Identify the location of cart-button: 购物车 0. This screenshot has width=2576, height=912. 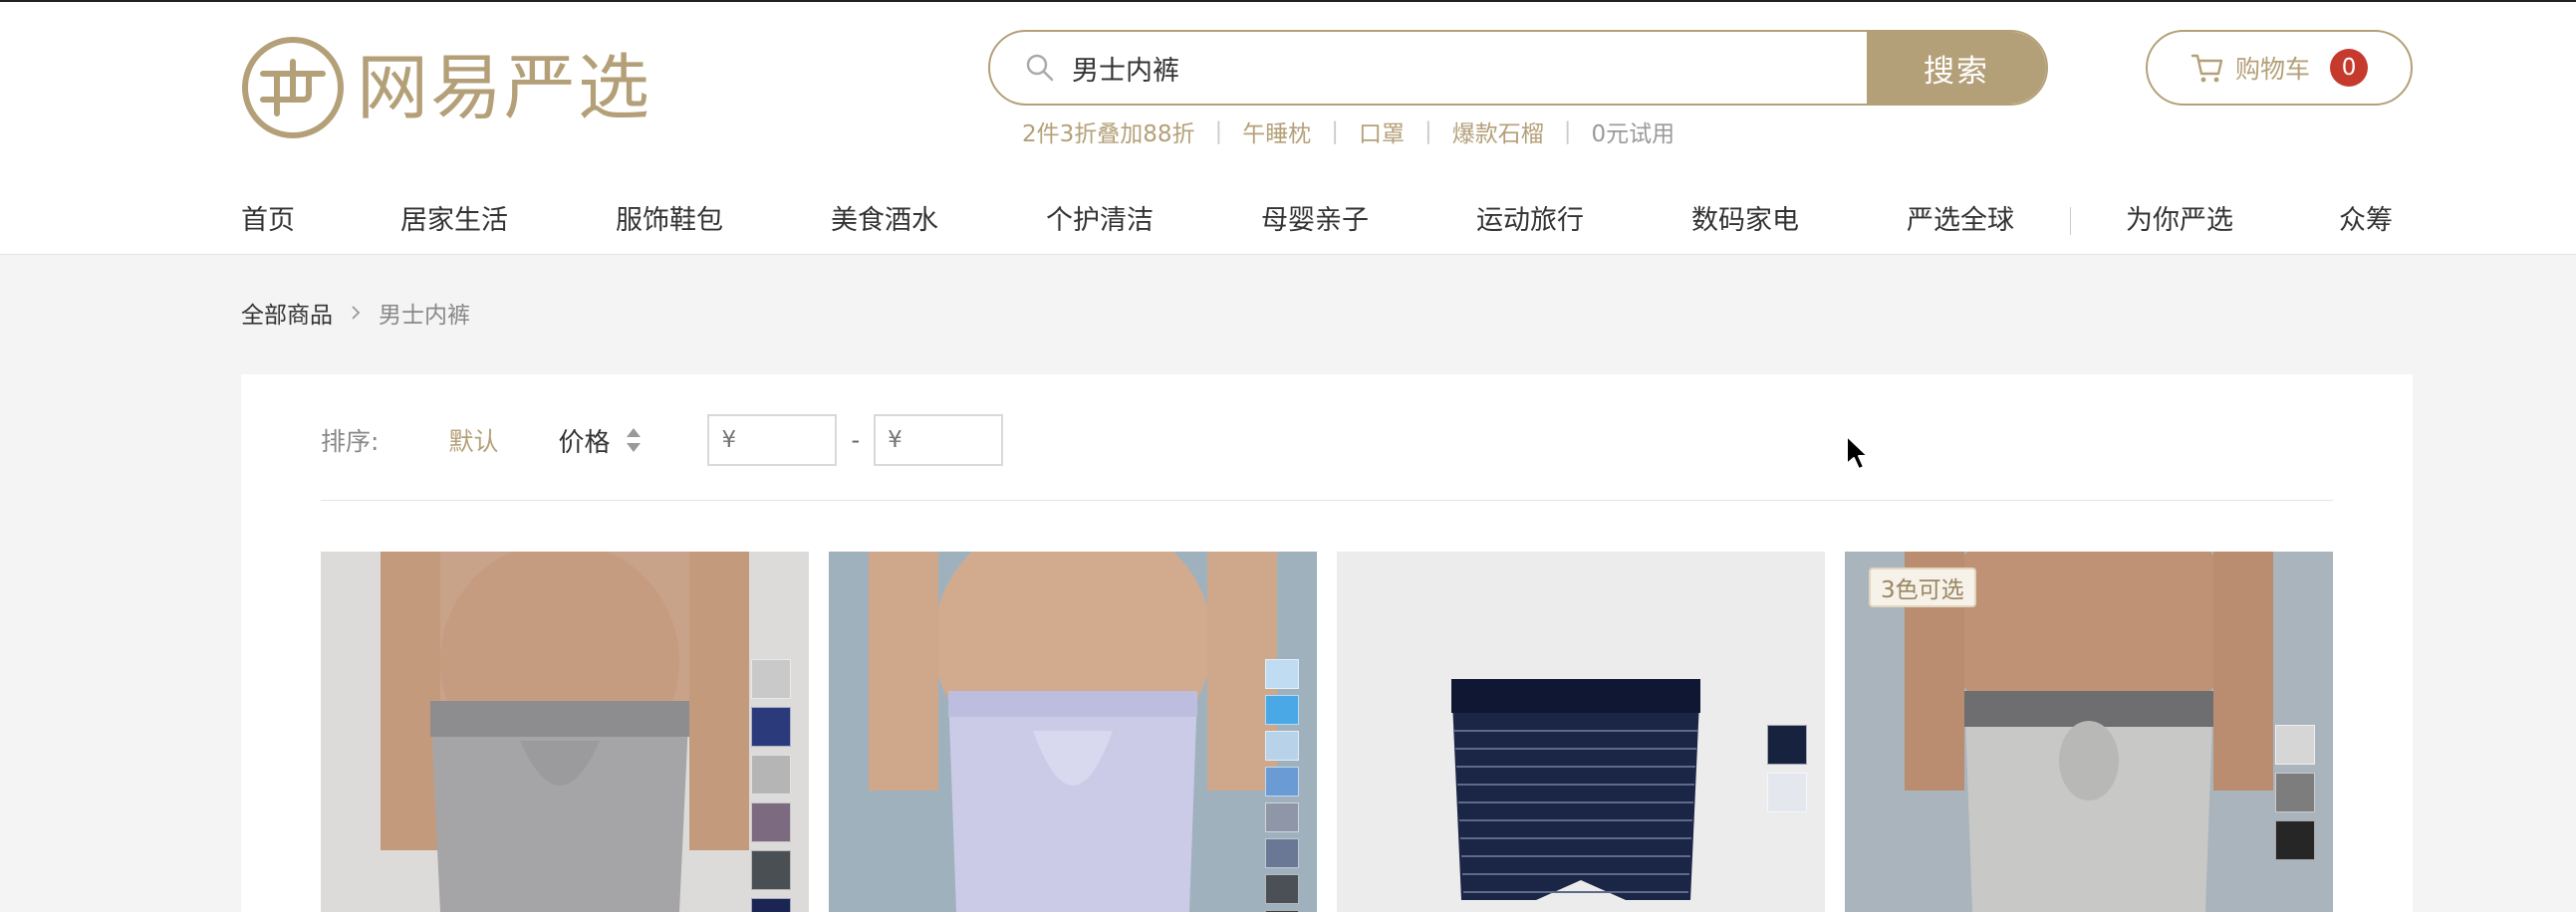
(2279, 68).